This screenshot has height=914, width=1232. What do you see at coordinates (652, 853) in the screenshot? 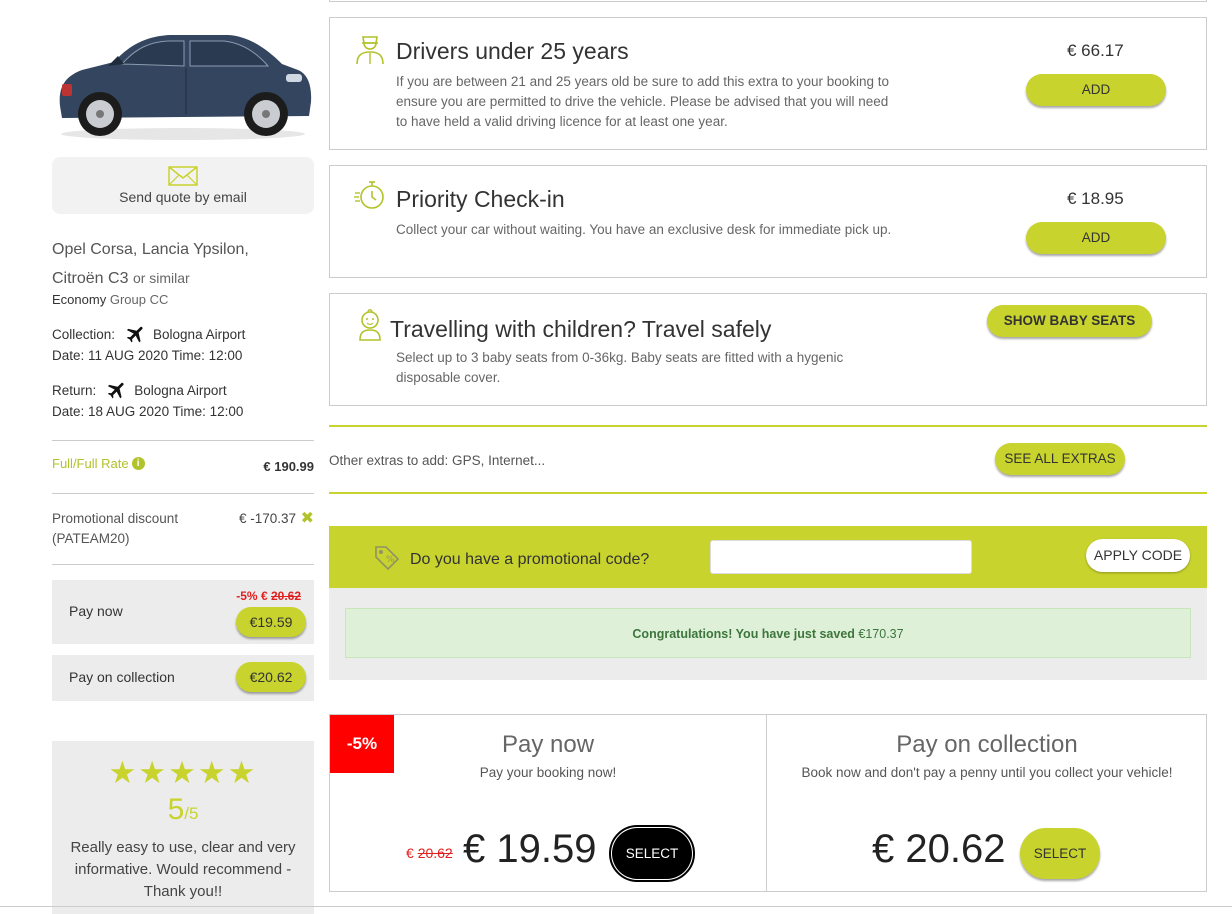
I see `select-pay-now-button: SELECT` at bounding box center [652, 853].